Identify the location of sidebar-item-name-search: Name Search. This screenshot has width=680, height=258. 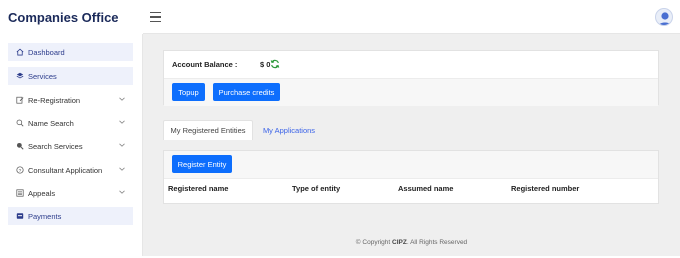
(70, 123).